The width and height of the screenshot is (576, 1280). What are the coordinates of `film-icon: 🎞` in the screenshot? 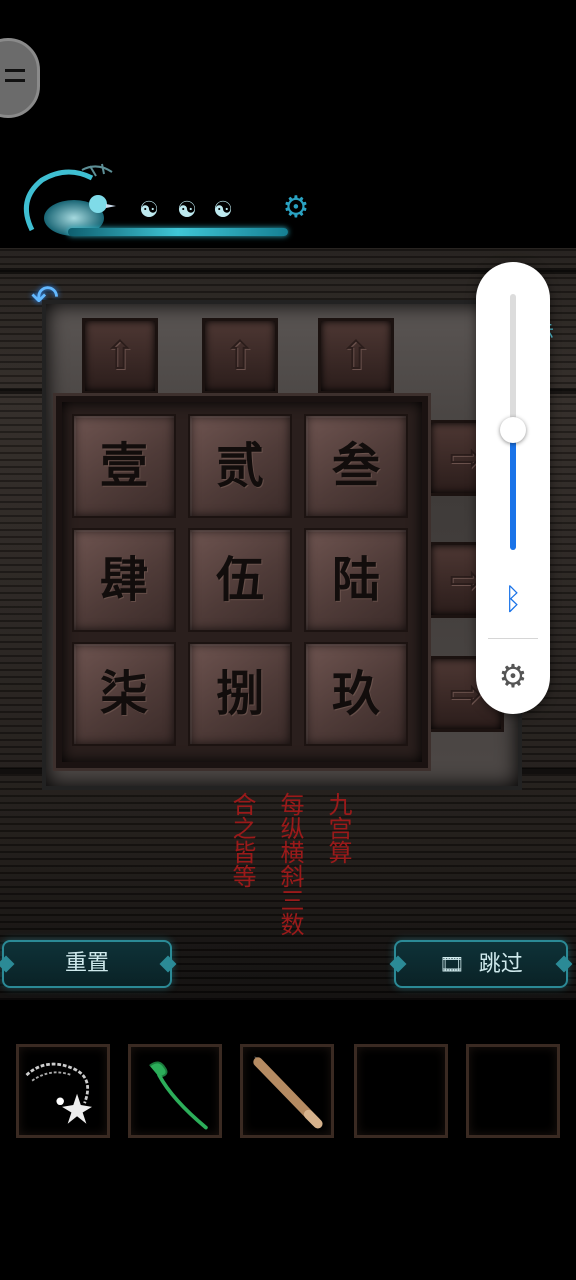 It's located at (452, 964).